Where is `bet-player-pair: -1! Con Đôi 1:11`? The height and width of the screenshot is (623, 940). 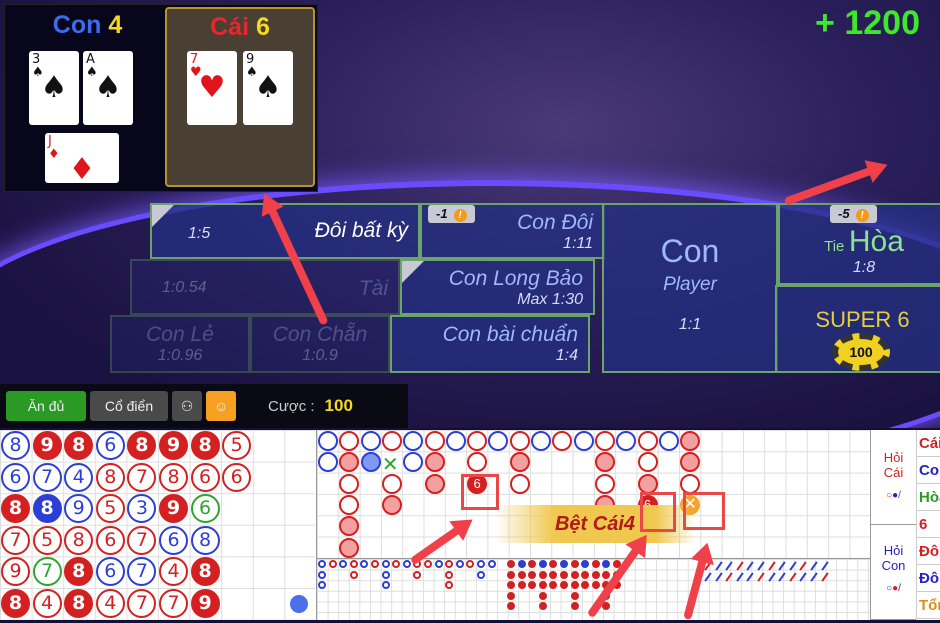 bet-player-pair: -1! Con Đôi 1:11 is located at coordinates (512, 231).